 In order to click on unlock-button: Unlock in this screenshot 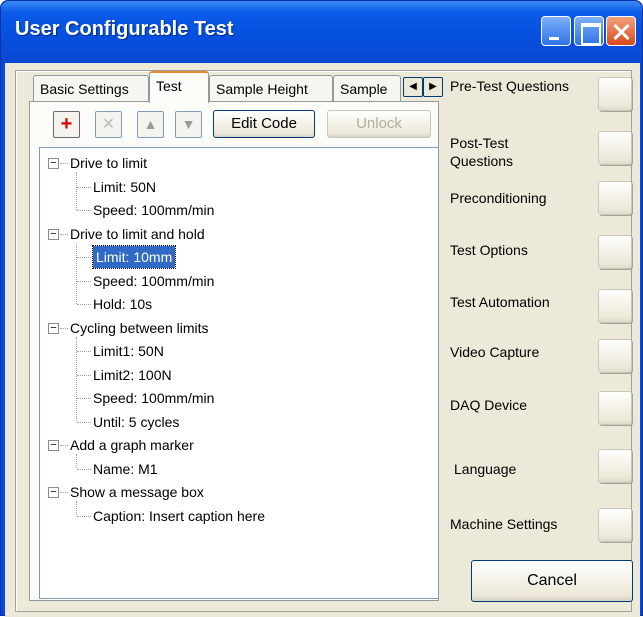, I will do `click(379, 124)`.